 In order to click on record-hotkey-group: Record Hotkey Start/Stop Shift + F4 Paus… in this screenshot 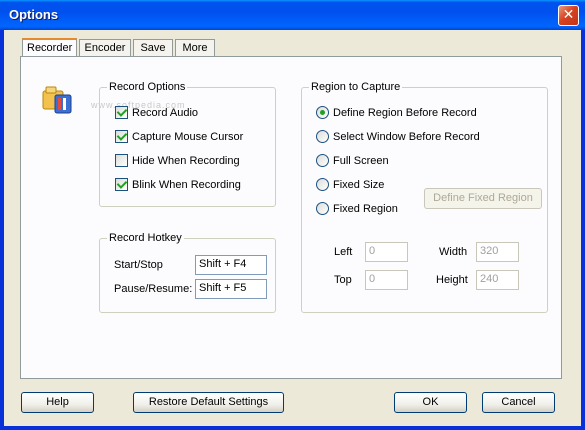, I will do `click(187, 272)`.